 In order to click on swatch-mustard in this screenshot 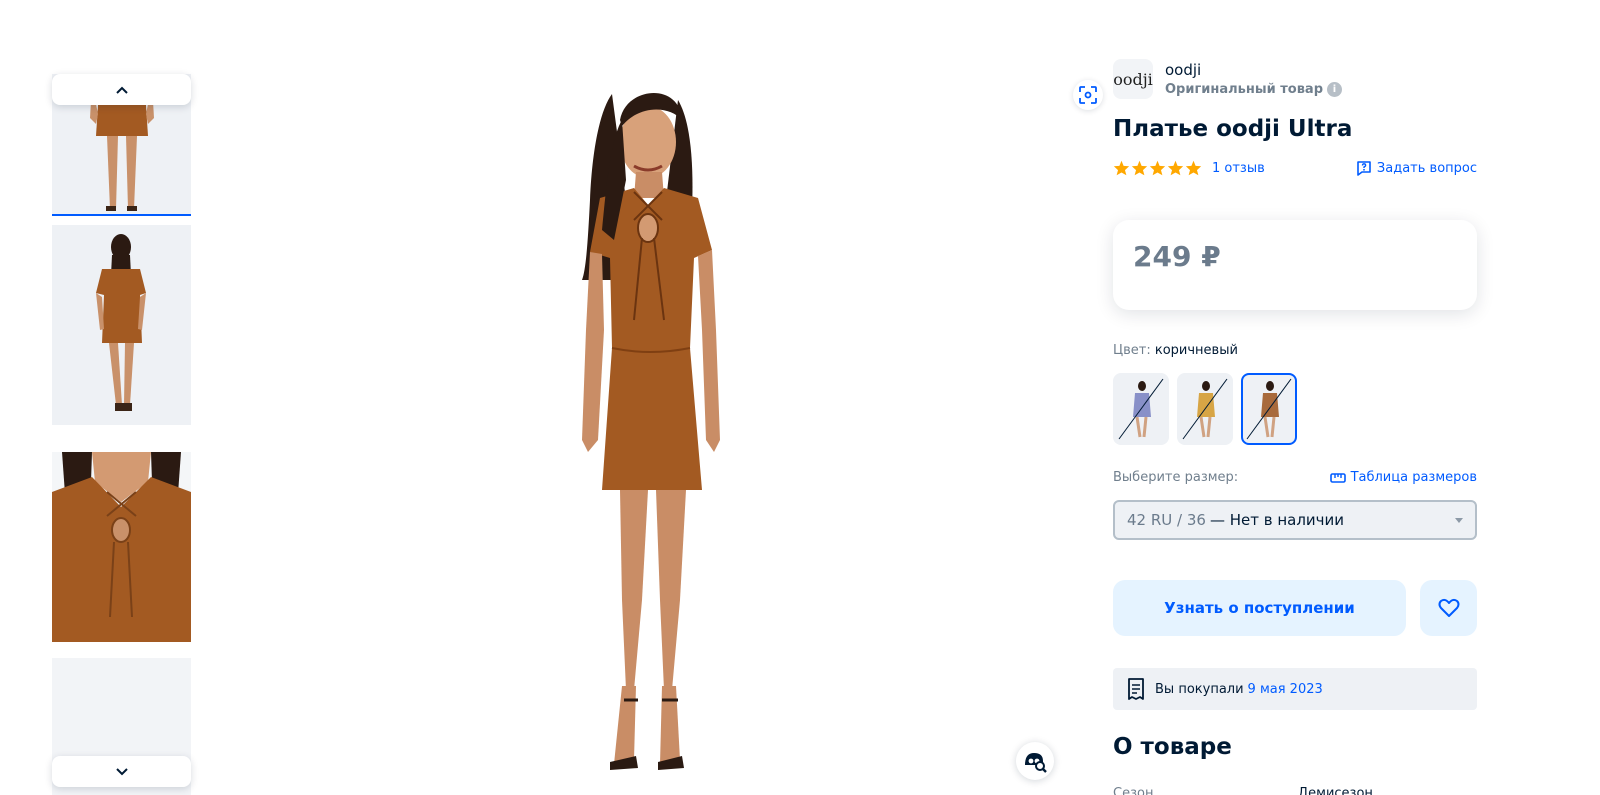, I will do `click(1205, 409)`.